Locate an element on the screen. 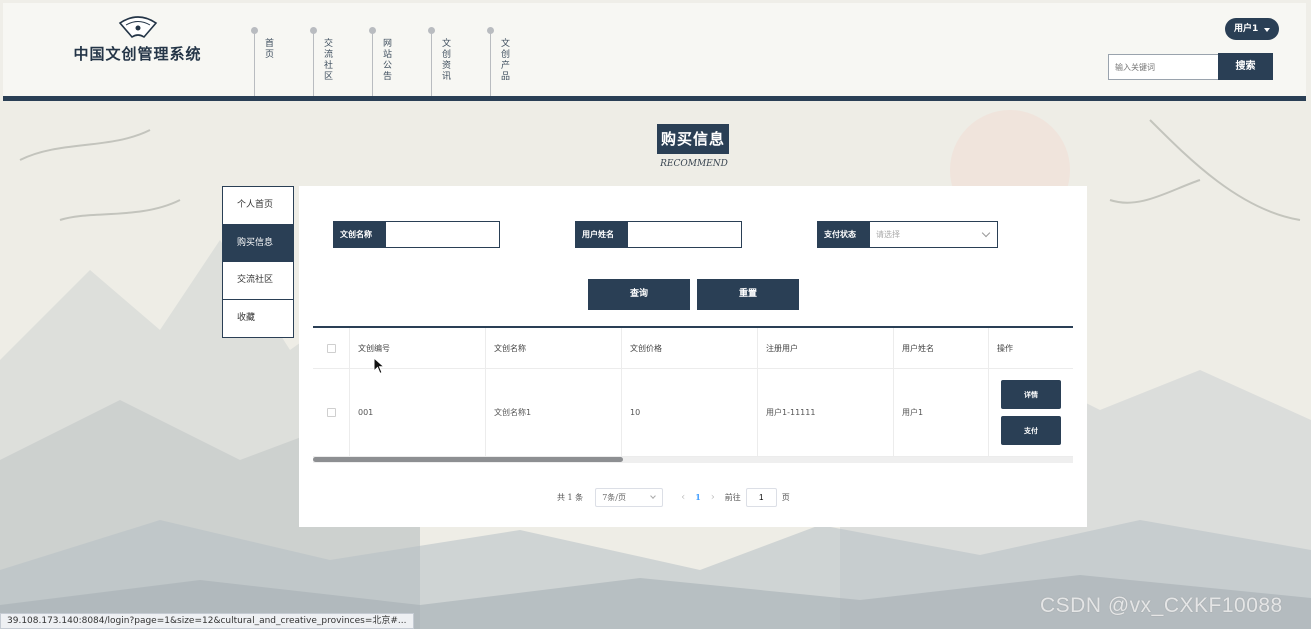 This screenshot has height=629, width=1311. row-checkbox-cell is located at coordinates (331, 412).